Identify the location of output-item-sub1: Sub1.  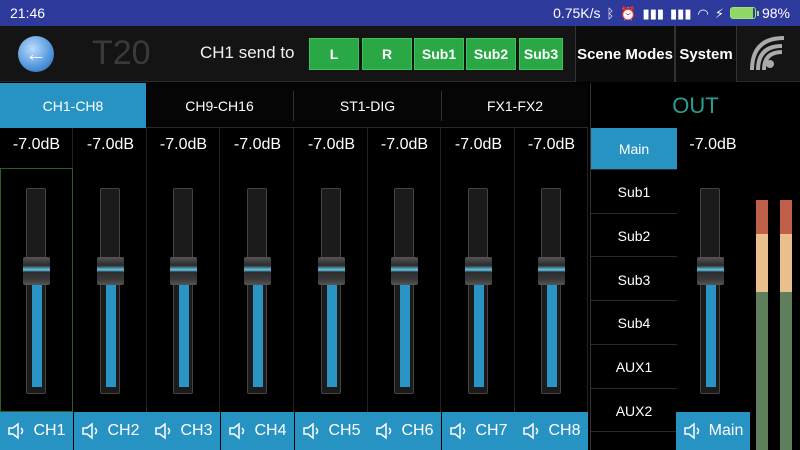
(634, 193).